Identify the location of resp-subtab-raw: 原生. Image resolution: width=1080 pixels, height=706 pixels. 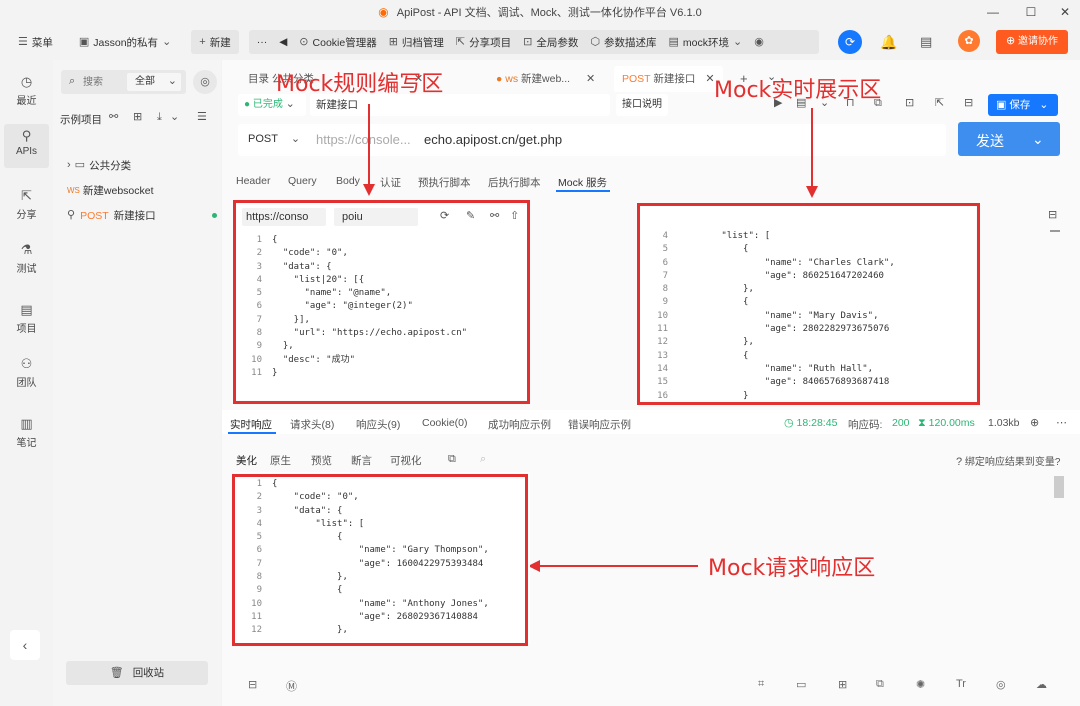
(280, 460).